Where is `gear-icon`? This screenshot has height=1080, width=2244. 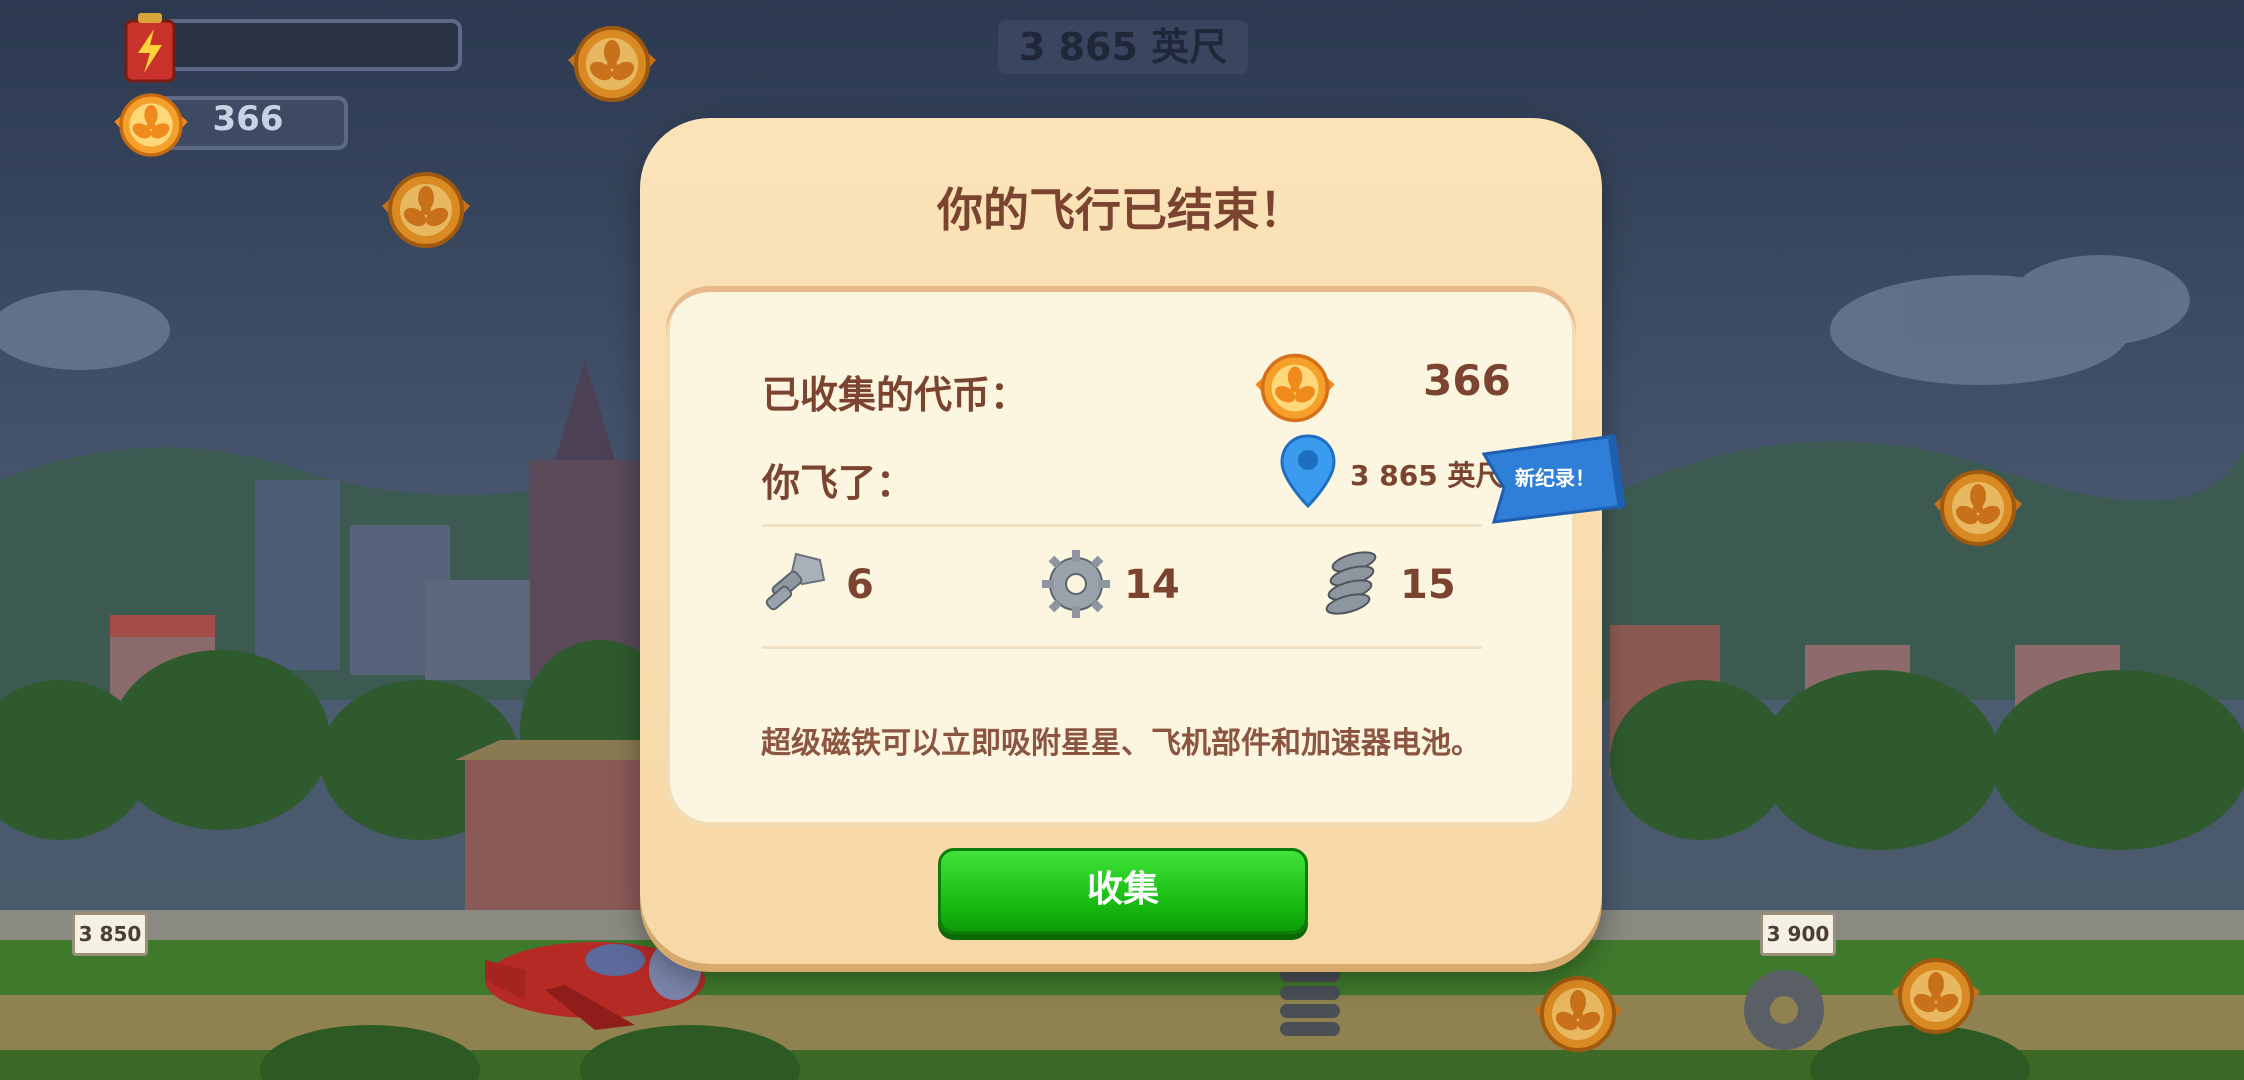 gear-icon is located at coordinates (1076, 584).